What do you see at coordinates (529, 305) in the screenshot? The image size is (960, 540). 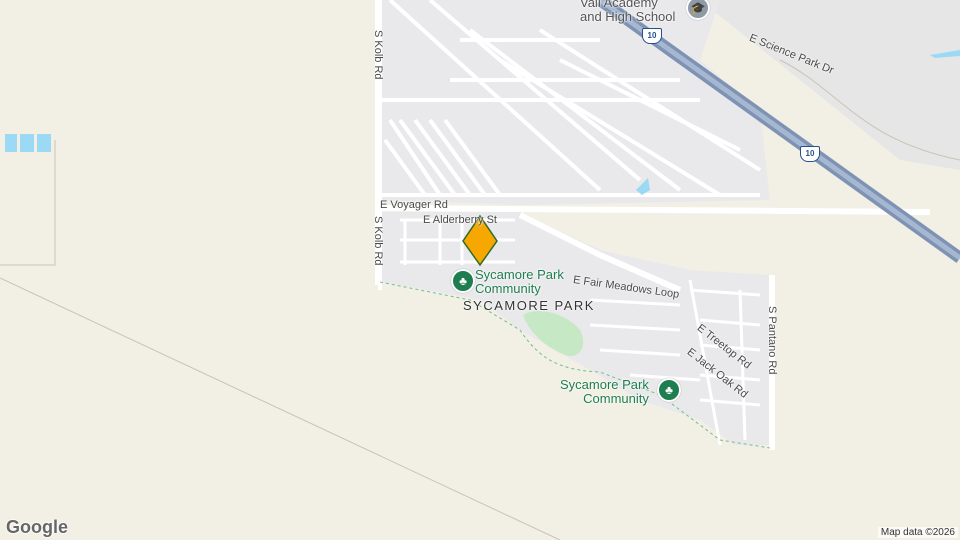 I see `area-label-sycamore-park: SYCAMORE PARK` at bounding box center [529, 305].